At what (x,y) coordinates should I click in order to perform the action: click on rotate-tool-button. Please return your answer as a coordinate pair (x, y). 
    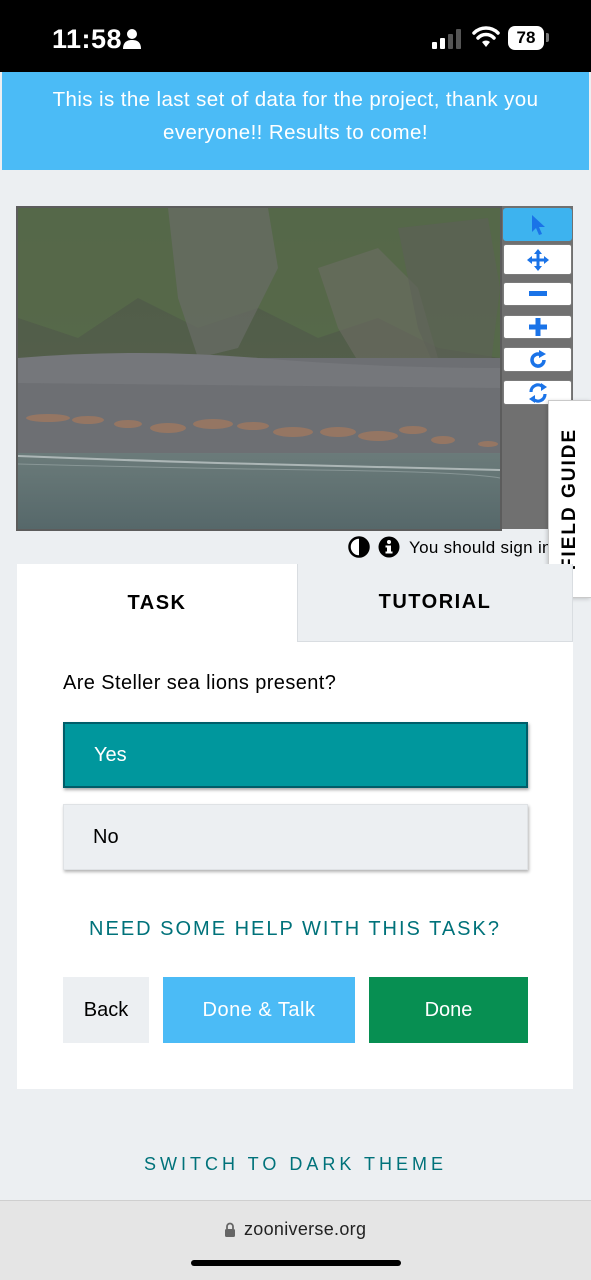
    Looking at the image, I should click on (537, 359).